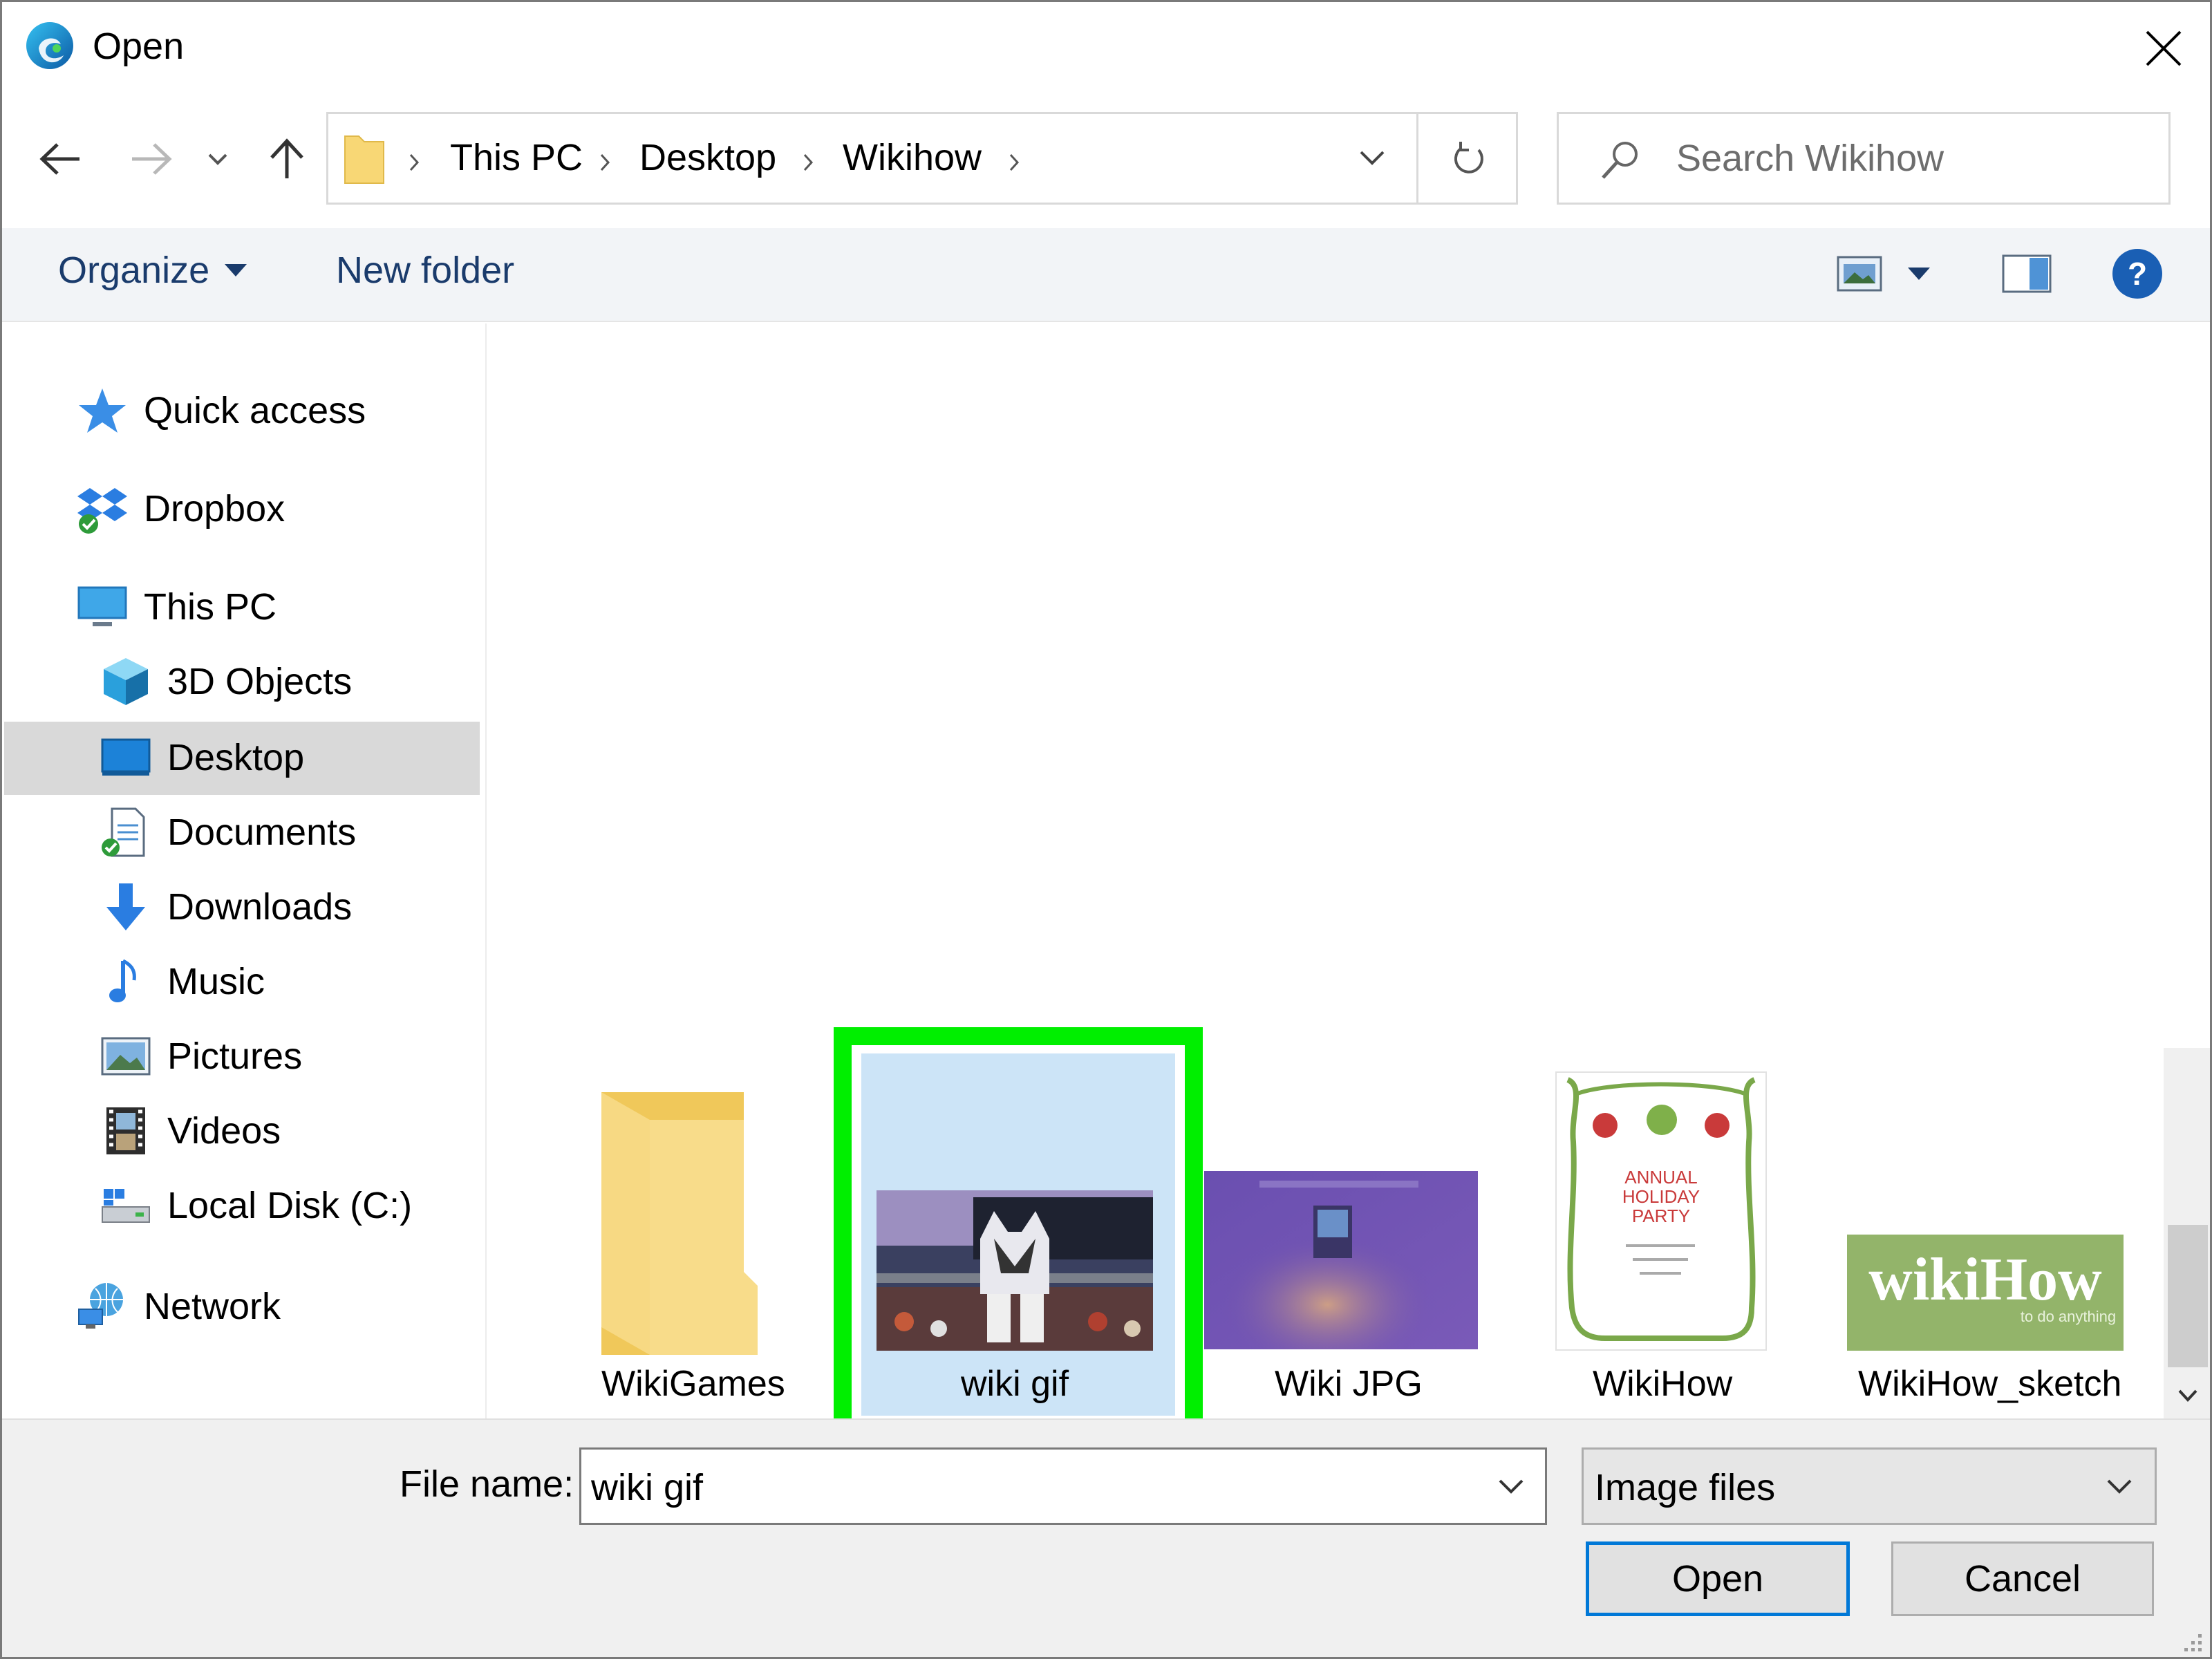 Image resolution: width=2212 pixels, height=1659 pixels. I want to click on sidebar-item-quick-access: Quick access, so click(221, 411).